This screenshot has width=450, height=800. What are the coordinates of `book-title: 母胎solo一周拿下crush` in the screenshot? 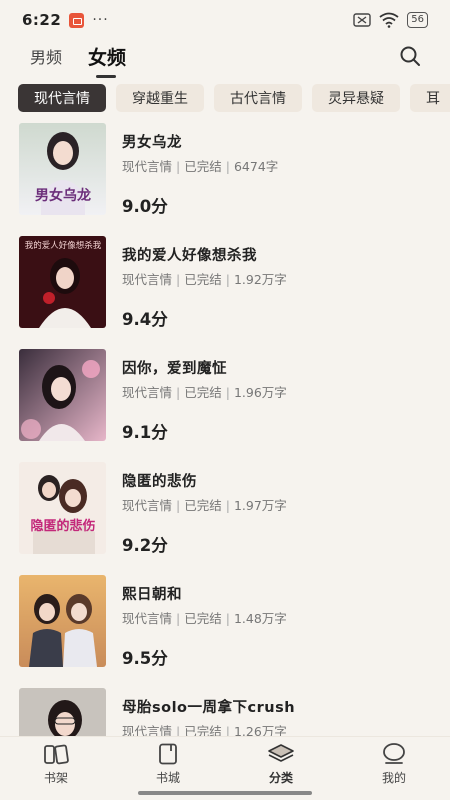 It's located at (208, 706).